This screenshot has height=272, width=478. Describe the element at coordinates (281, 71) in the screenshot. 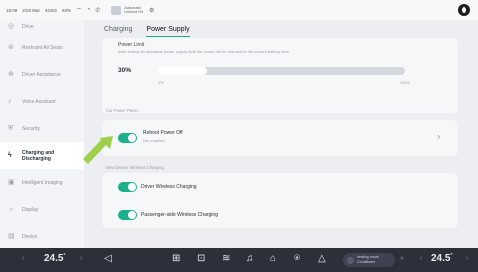

I see `power-limit-slider` at that location.